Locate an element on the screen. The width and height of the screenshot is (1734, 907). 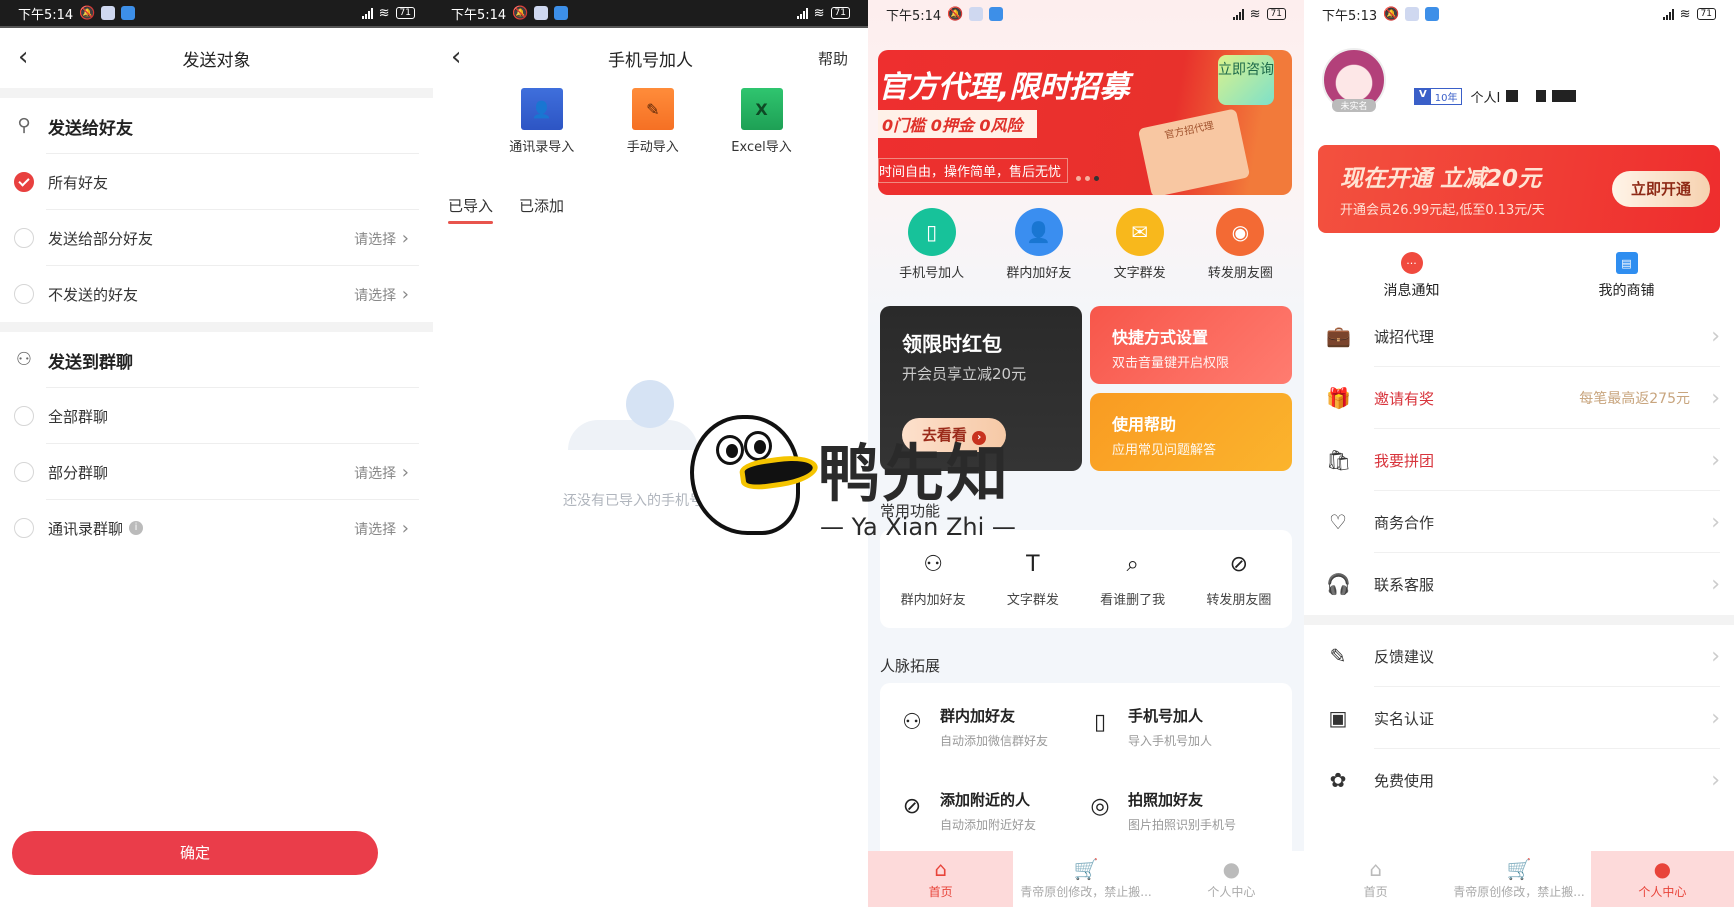
menu-item: 🛍 我要拼团 › is located at coordinates (1519, 460).